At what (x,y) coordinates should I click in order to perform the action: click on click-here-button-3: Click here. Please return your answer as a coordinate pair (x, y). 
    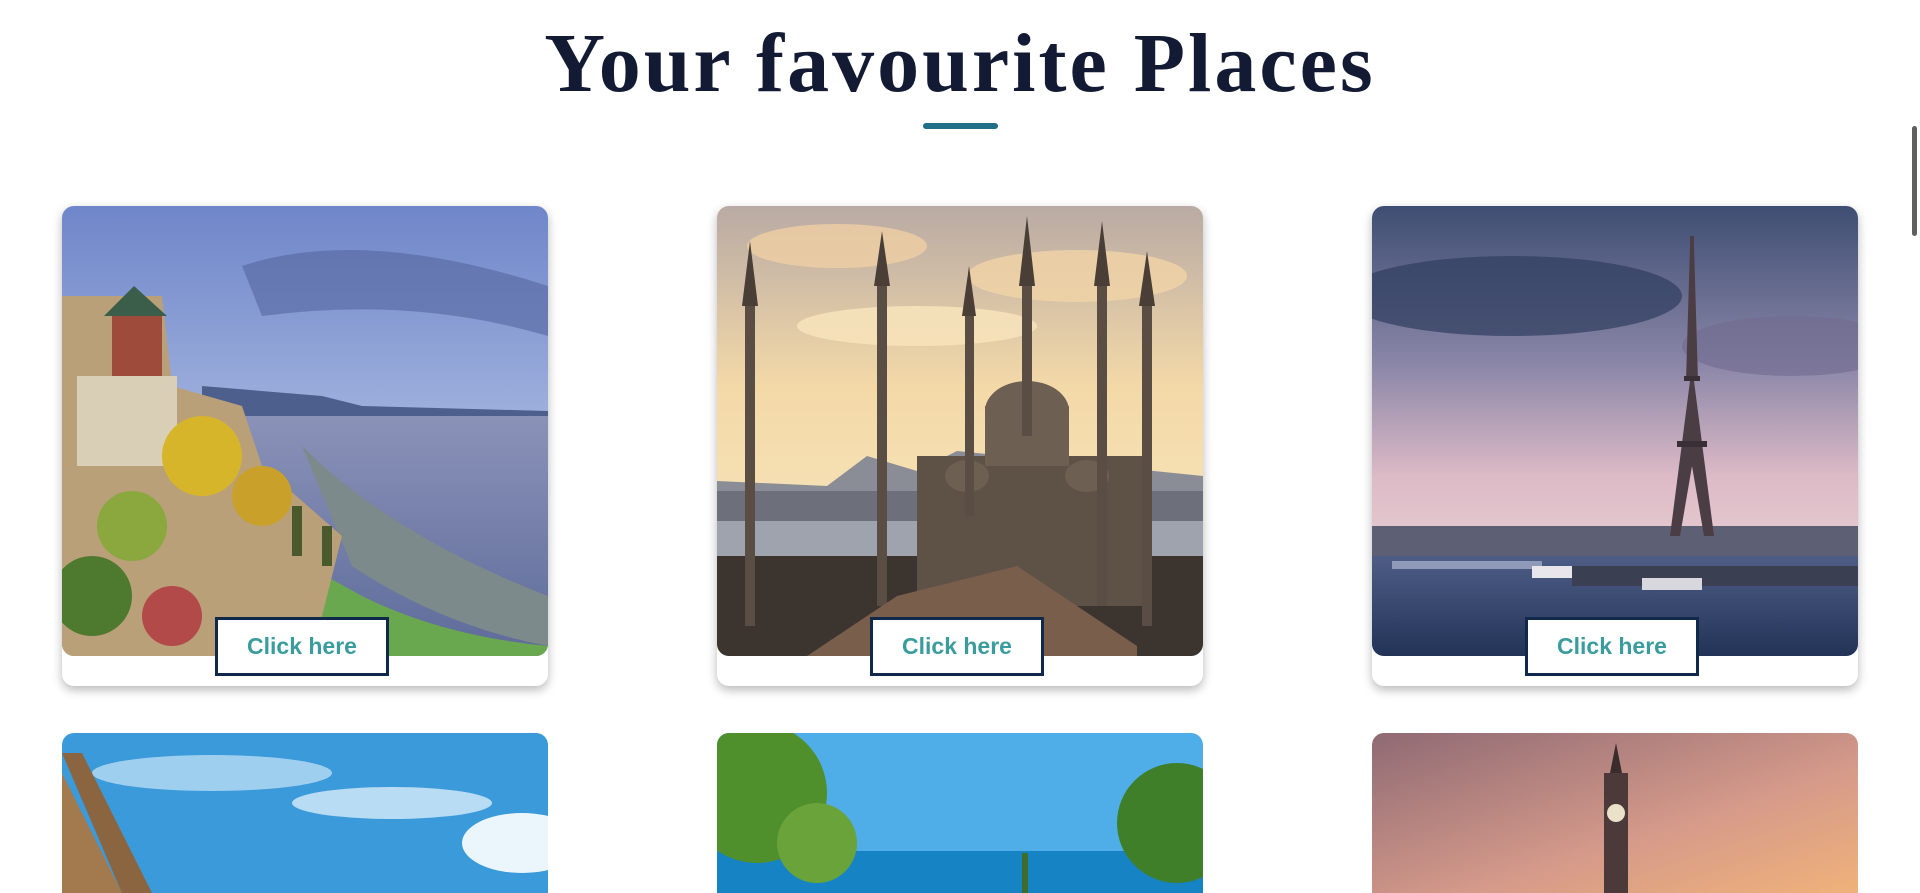
    Looking at the image, I should click on (1612, 646).